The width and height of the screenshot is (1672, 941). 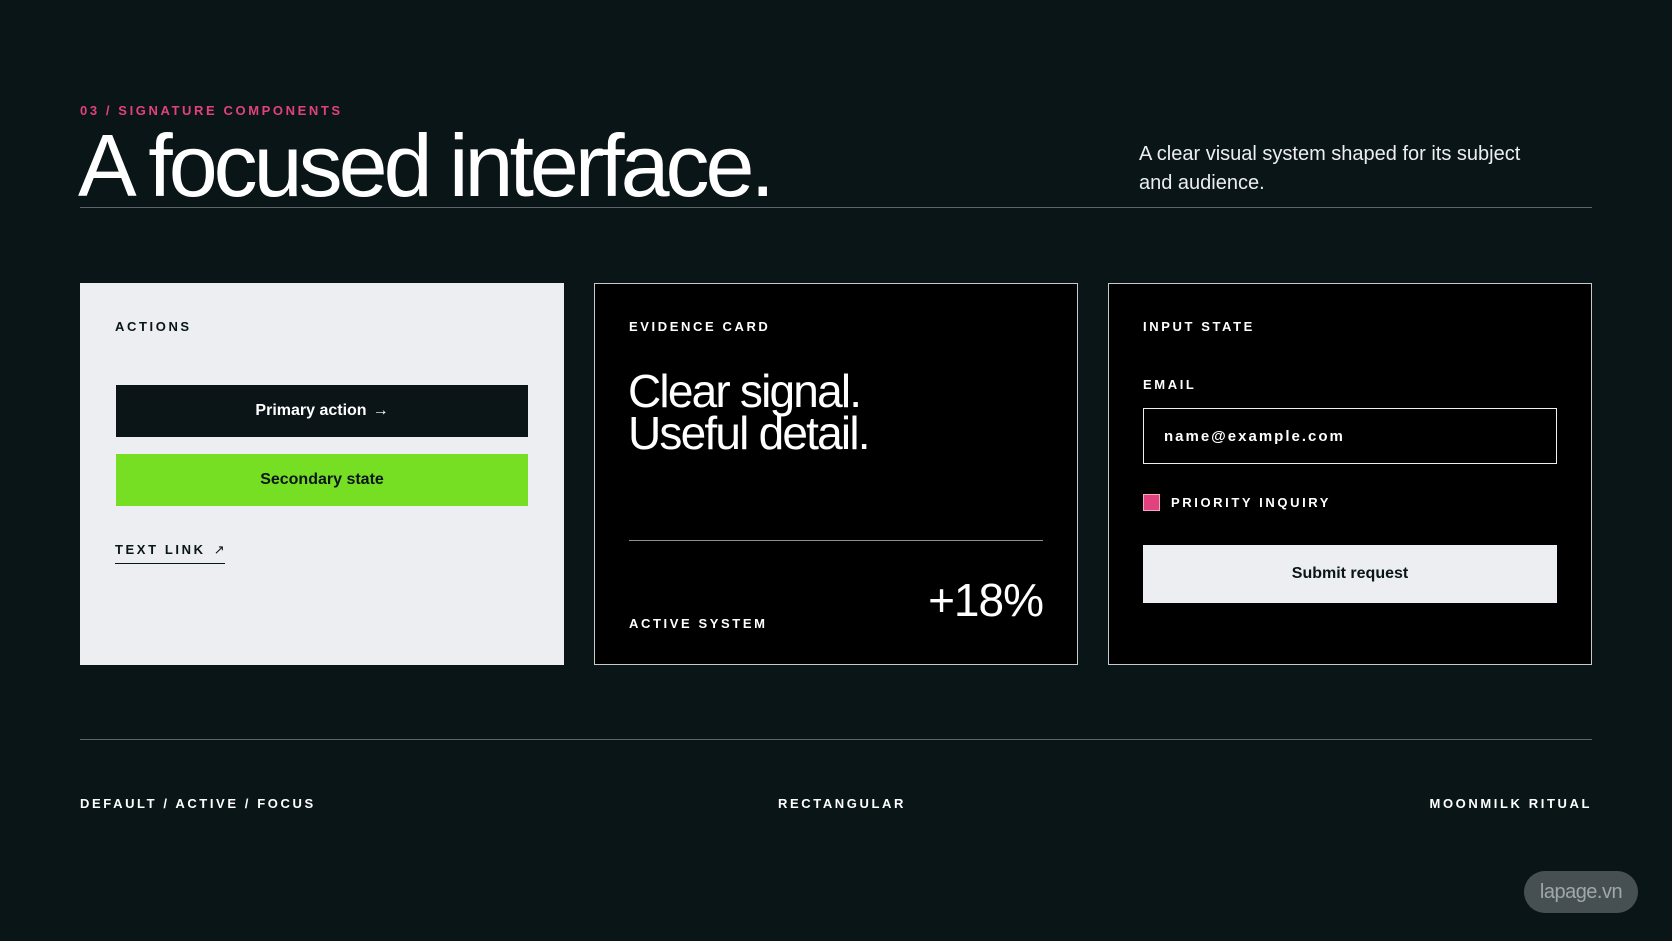 I want to click on footer-shape: RECTANGULAR, so click(x=842, y=803).